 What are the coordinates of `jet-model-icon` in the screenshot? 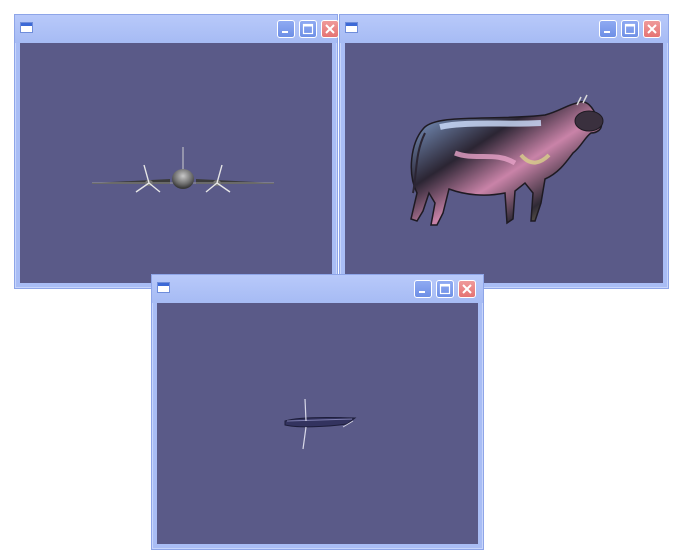 It's located at (320, 424).